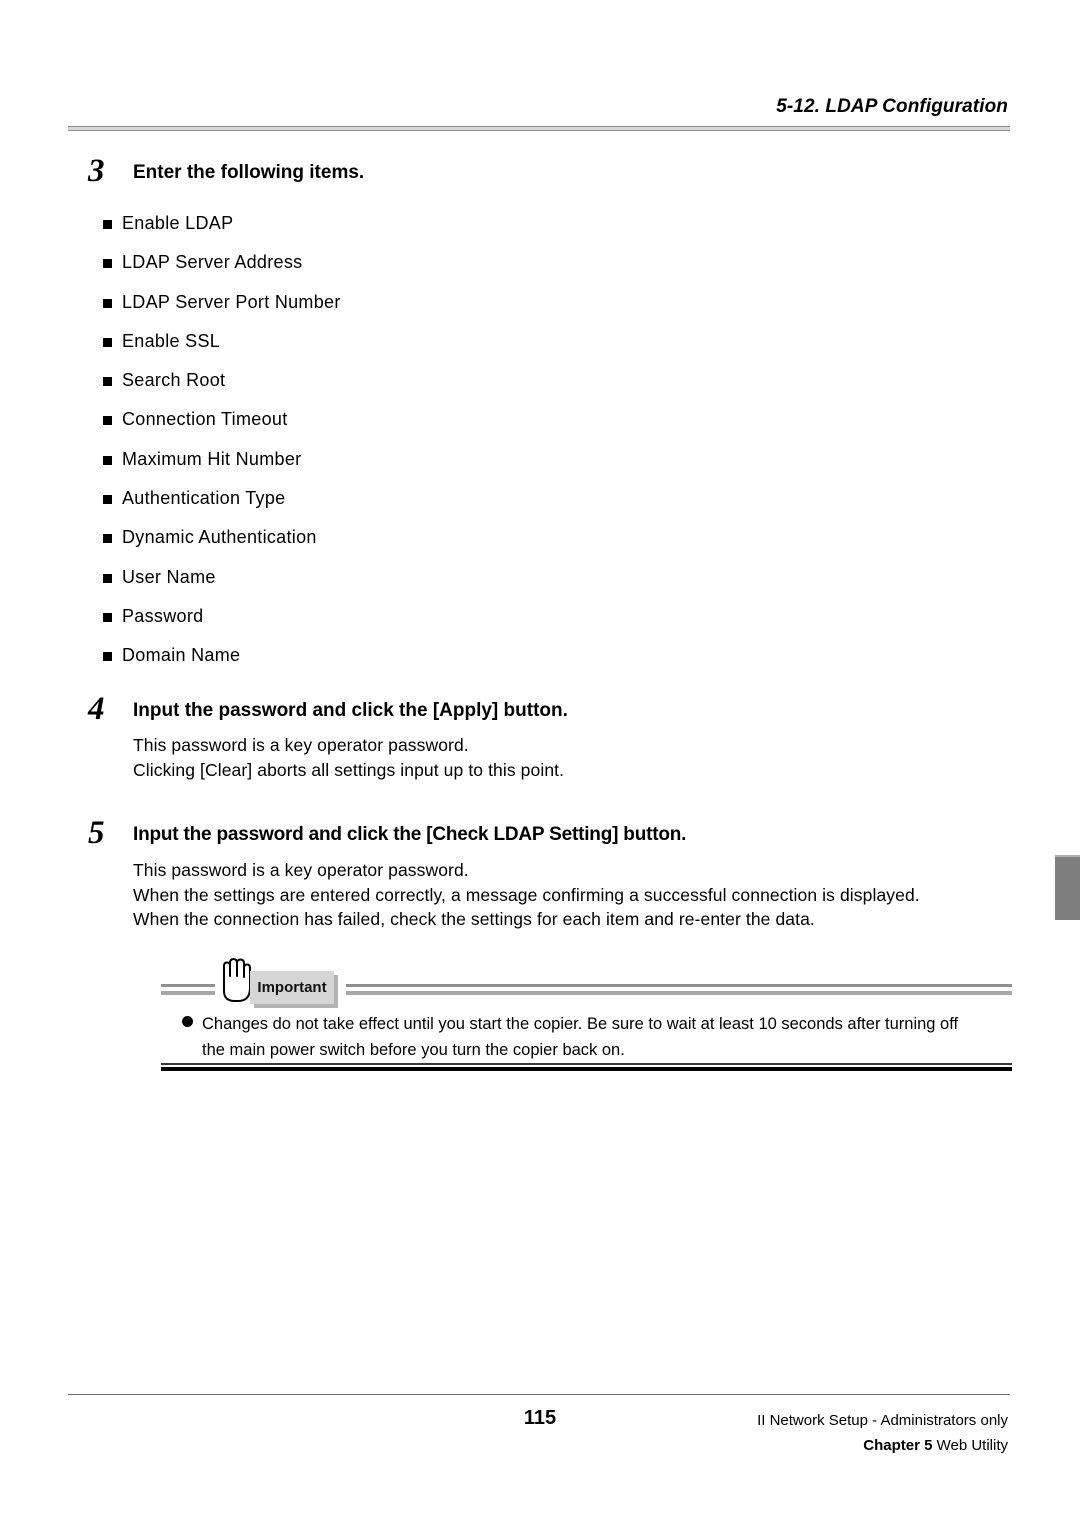  Describe the element at coordinates (231, 301) in the screenshot. I see `list-item-label: LDAP Server Port Number` at that location.